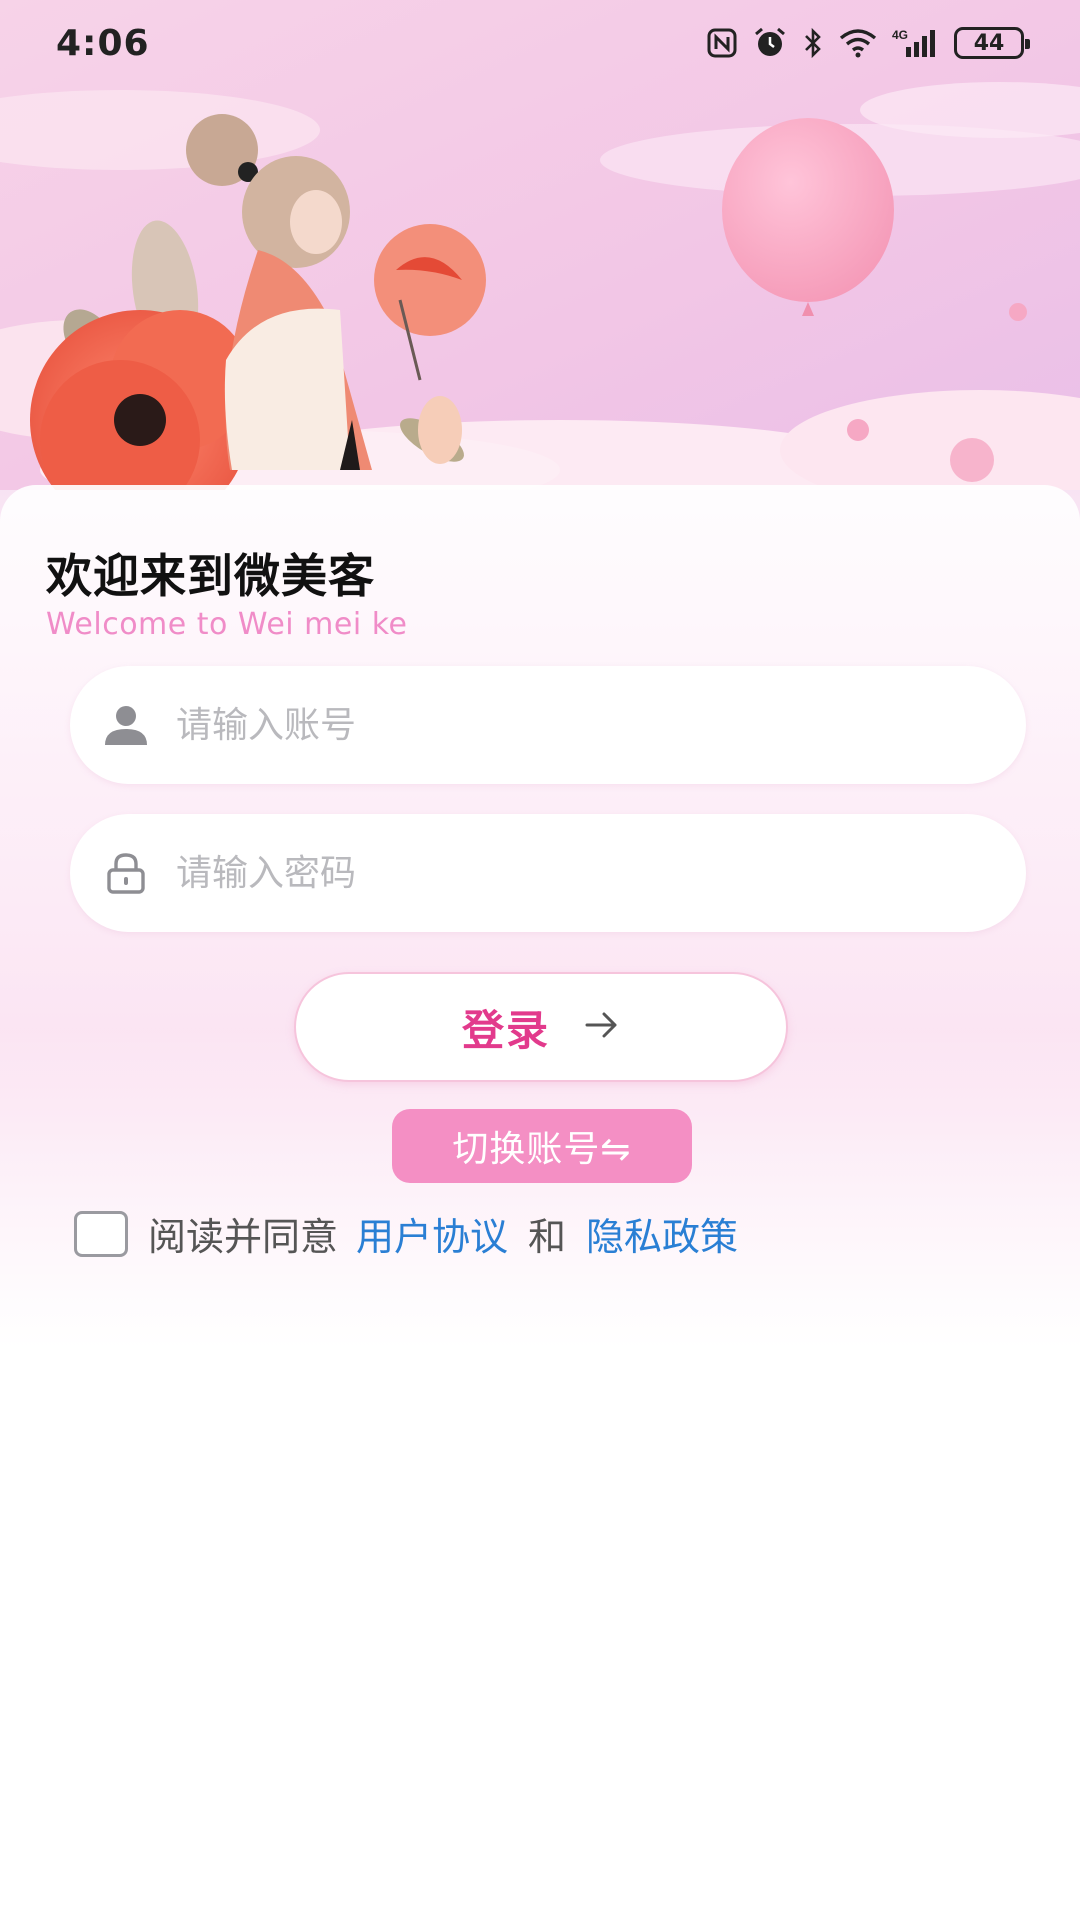 The width and height of the screenshot is (1080, 1920). I want to click on wifi-icon, so click(858, 43).